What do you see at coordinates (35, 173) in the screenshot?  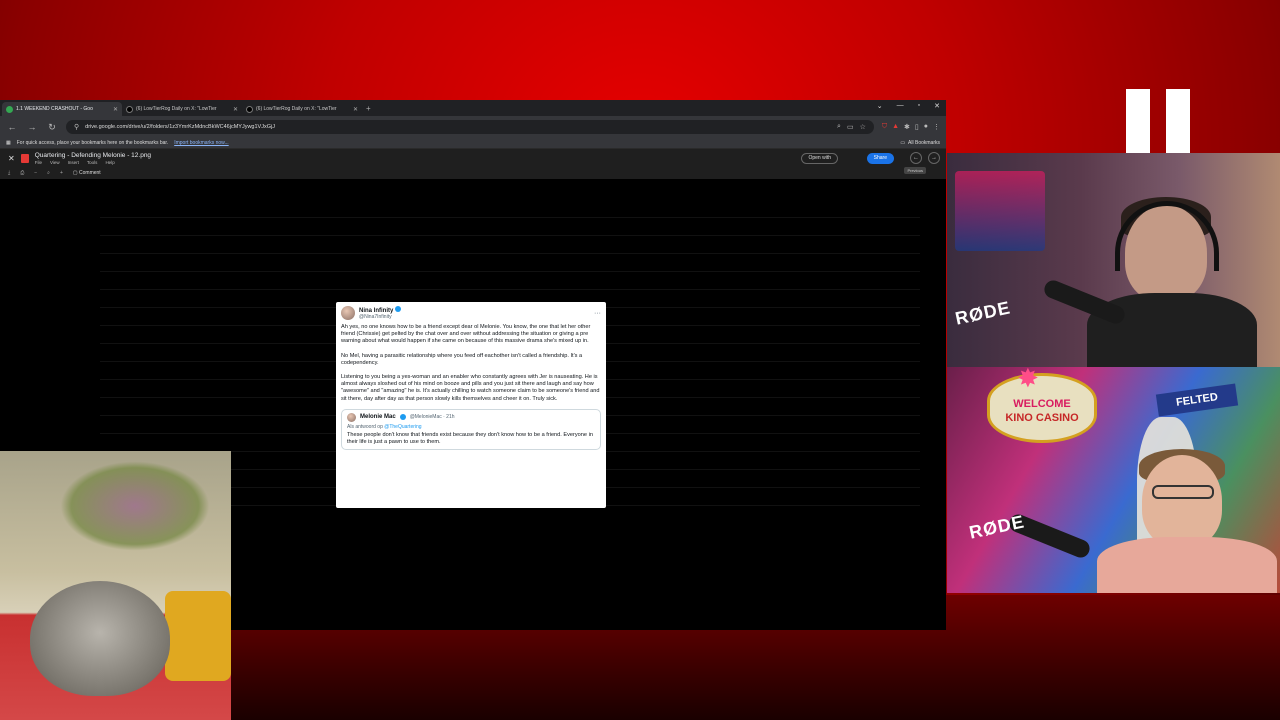 I see `zoom-out-icon: −` at bounding box center [35, 173].